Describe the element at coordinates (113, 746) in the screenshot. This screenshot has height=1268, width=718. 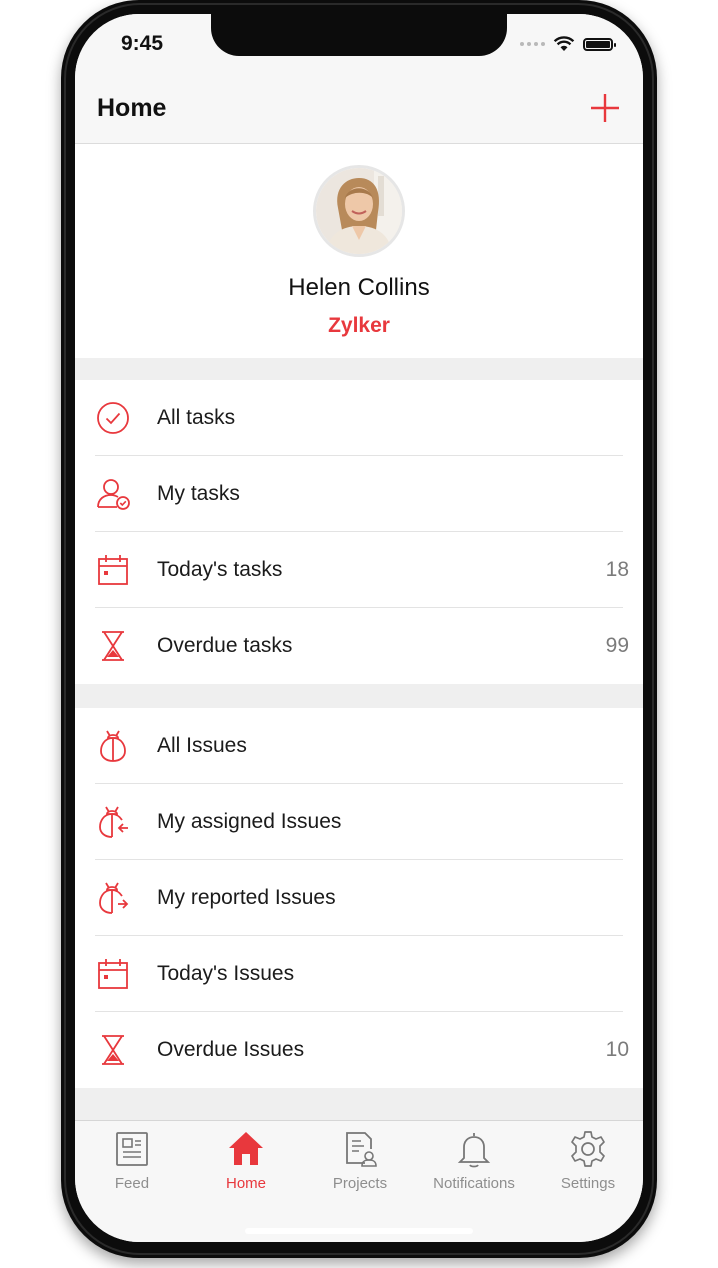
I see `bug-icon` at that location.